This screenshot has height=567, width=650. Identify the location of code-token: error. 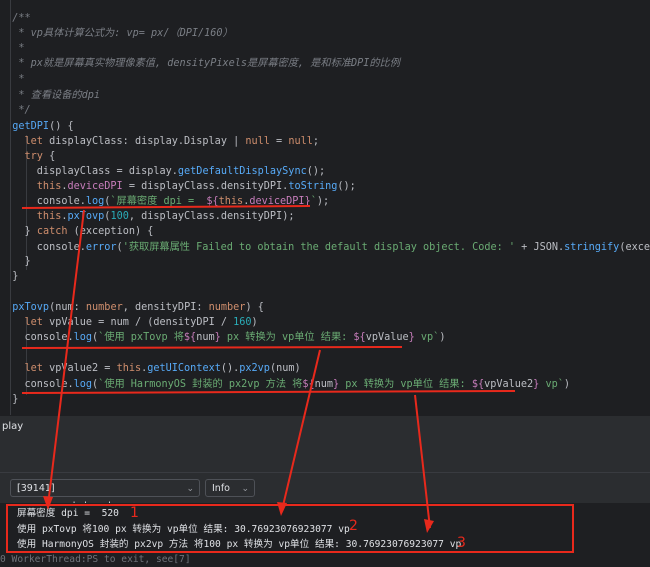
(101, 247).